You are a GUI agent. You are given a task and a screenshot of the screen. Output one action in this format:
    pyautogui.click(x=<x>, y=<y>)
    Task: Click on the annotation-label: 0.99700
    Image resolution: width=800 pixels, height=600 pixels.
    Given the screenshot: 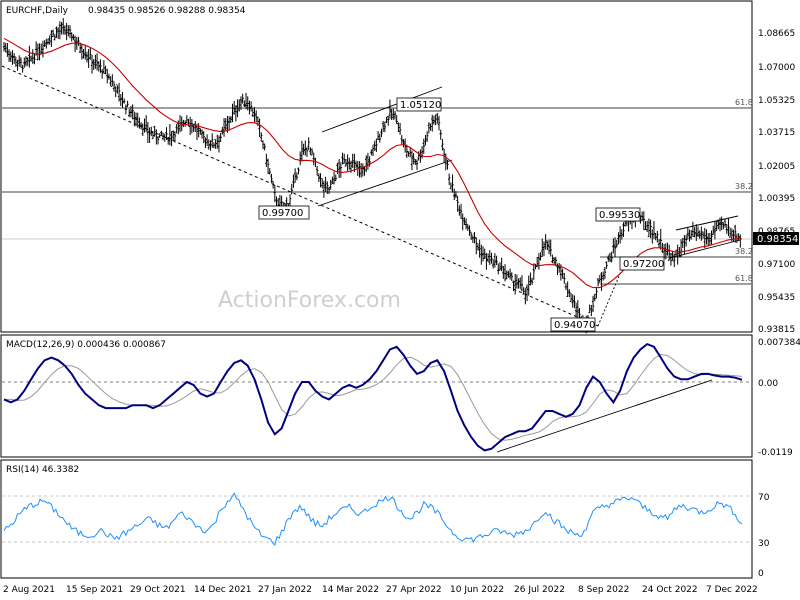 What is the action you would take?
    pyautogui.click(x=282, y=213)
    